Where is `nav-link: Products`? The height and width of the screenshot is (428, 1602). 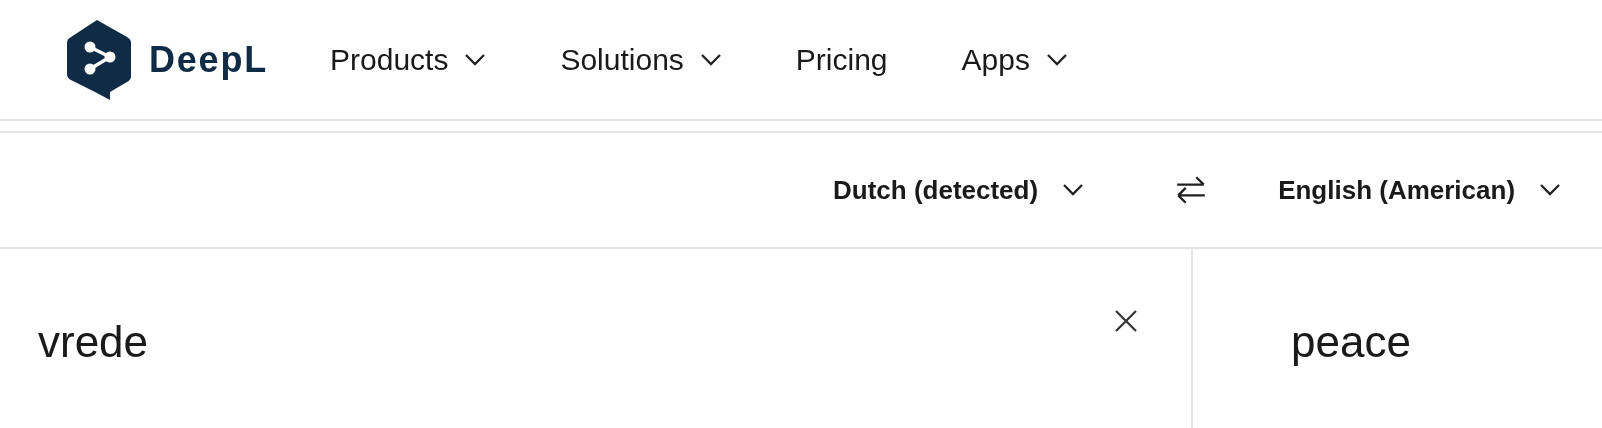 nav-link: Products is located at coordinates (408, 59).